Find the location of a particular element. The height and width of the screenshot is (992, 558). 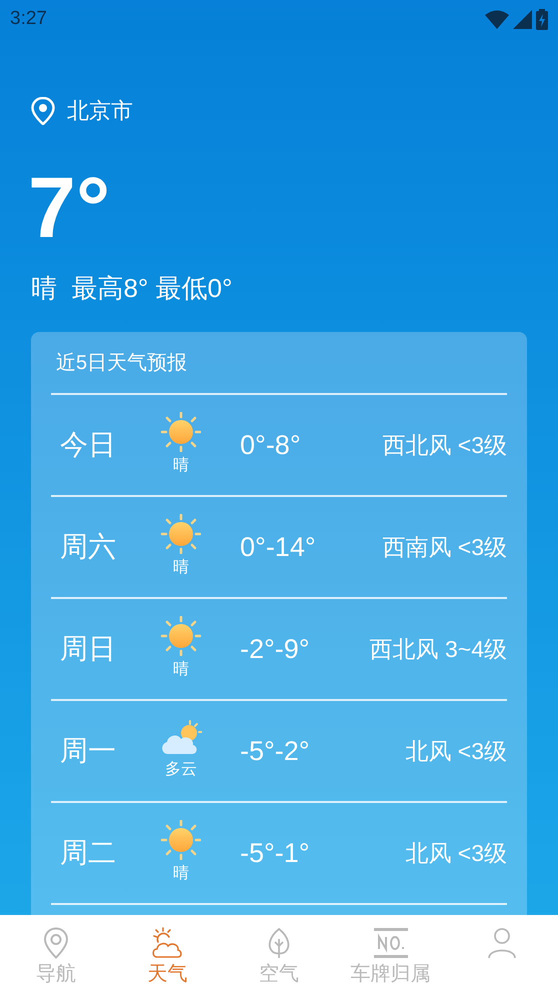

condition-label: 多云 is located at coordinates (181, 770).